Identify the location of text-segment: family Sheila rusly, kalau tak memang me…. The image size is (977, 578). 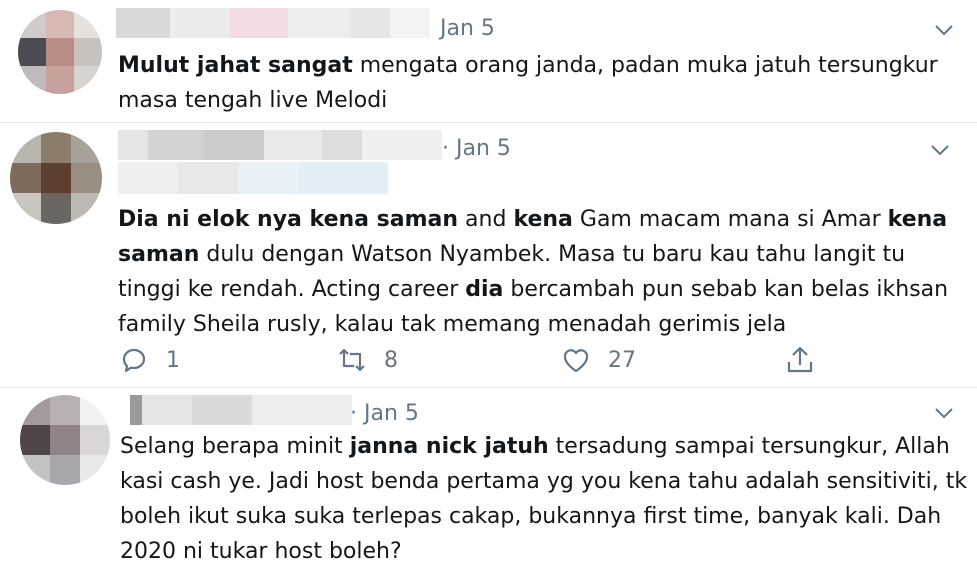
(452, 324).